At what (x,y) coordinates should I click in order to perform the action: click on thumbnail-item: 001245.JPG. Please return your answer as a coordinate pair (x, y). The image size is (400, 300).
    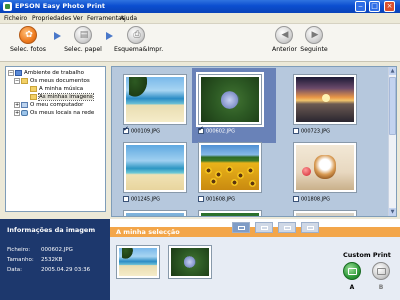
    Looking at the image, I should click on (163, 176).